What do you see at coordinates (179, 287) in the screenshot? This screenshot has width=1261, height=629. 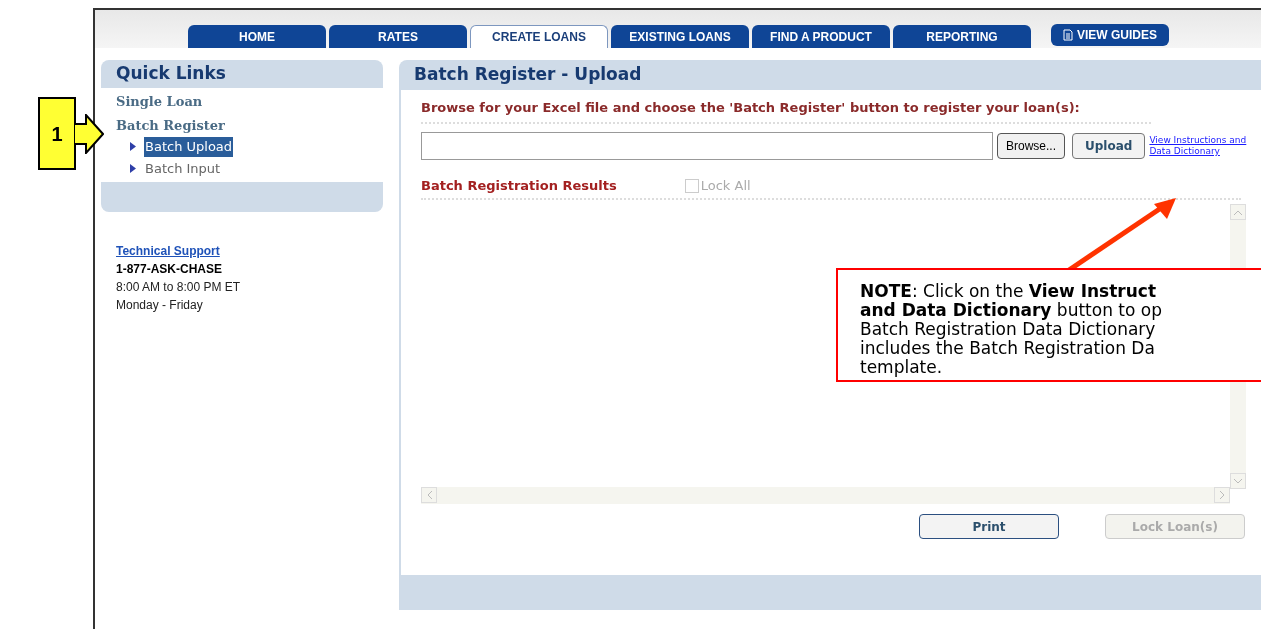 I see `support-hours: 8:00 AM to 8:00 PM ET` at bounding box center [179, 287].